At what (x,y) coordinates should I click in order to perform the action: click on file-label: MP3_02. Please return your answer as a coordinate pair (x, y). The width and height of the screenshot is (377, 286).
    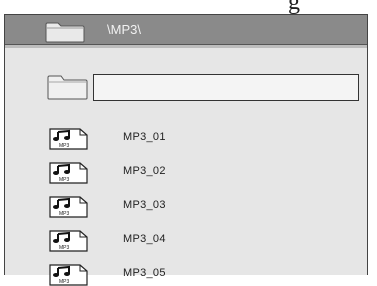
    Looking at the image, I should click on (144, 171).